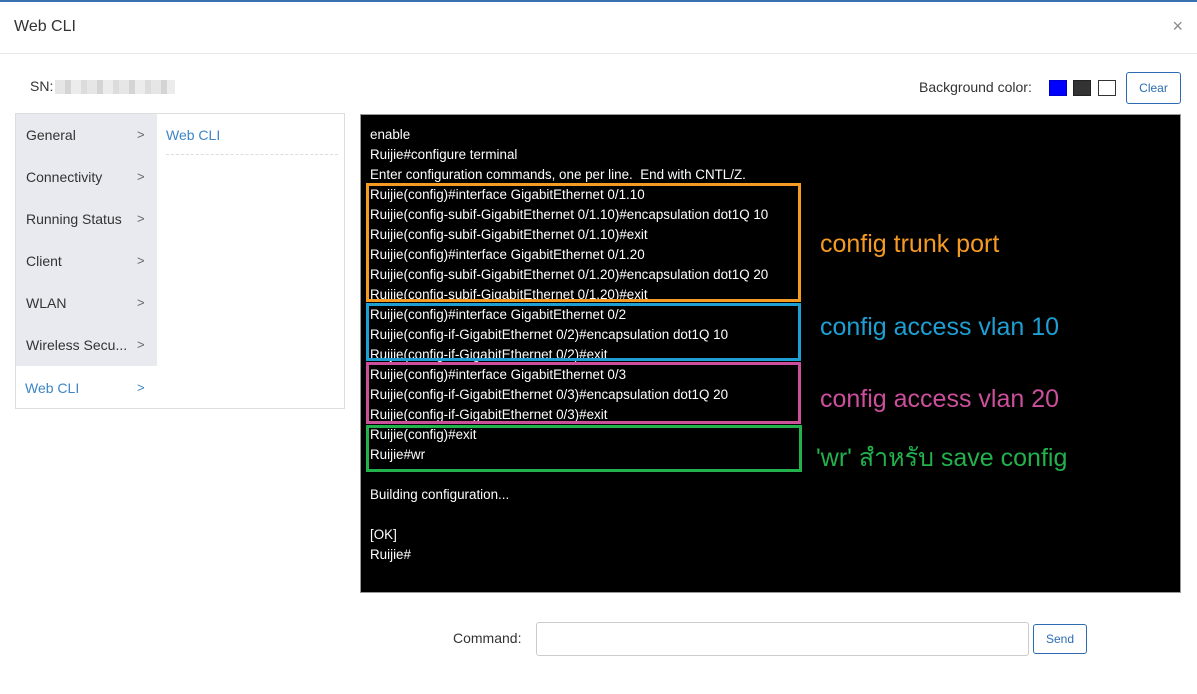 This screenshot has width=1197, height=694. What do you see at coordinates (975, 87) in the screenshot?
I see `background-color-label: Background color:` at bounding box center [975, 87].